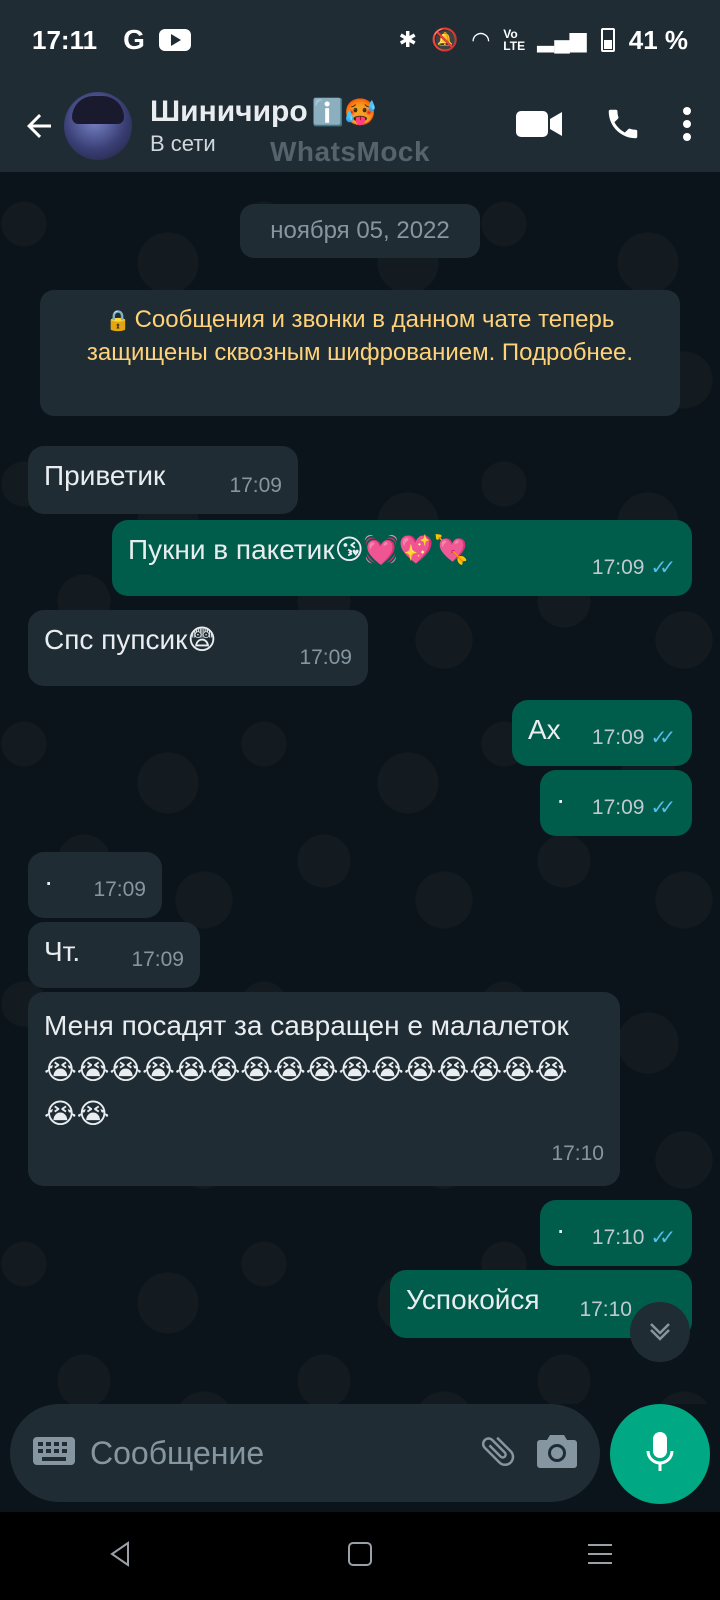 The width and height of the screenshot is (720, 1600). I want to click on google-icon: G, so click(134, 39).